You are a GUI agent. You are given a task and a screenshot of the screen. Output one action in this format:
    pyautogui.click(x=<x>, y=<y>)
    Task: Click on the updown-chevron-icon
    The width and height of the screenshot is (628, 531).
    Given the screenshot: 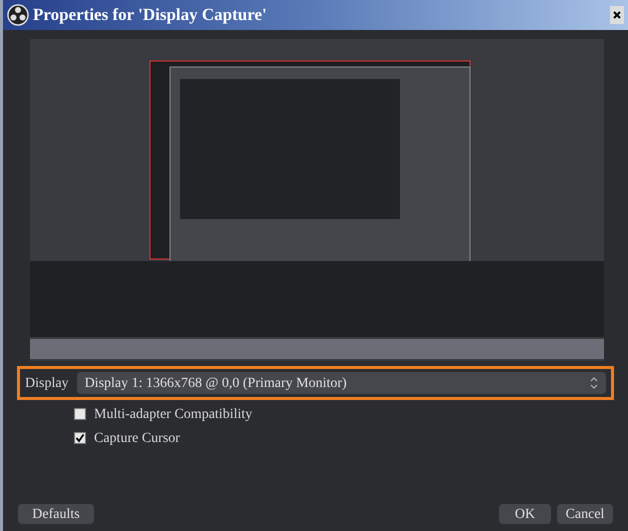 What is the action you would take?
    pyautogui.click(x=594, y=383)
    